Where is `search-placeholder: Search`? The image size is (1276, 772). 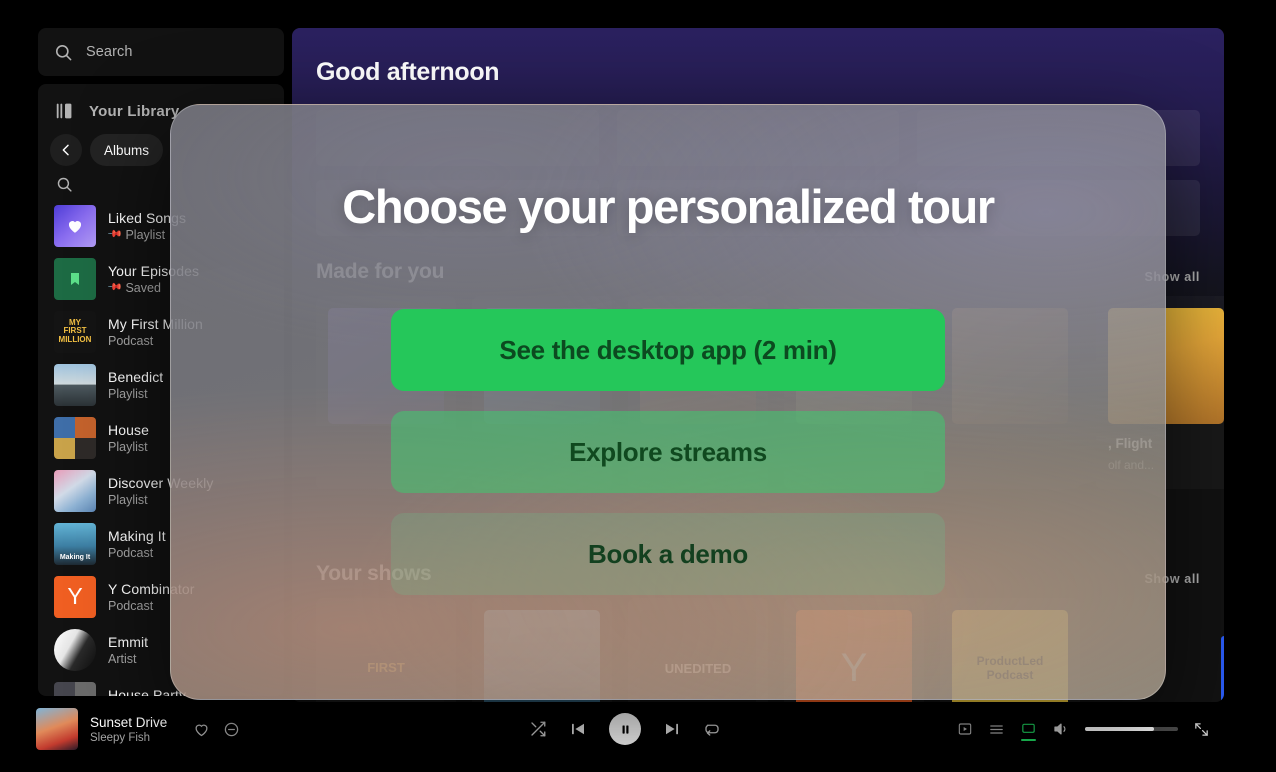 search-placeholder: Search is located at coordinates (109, 52).